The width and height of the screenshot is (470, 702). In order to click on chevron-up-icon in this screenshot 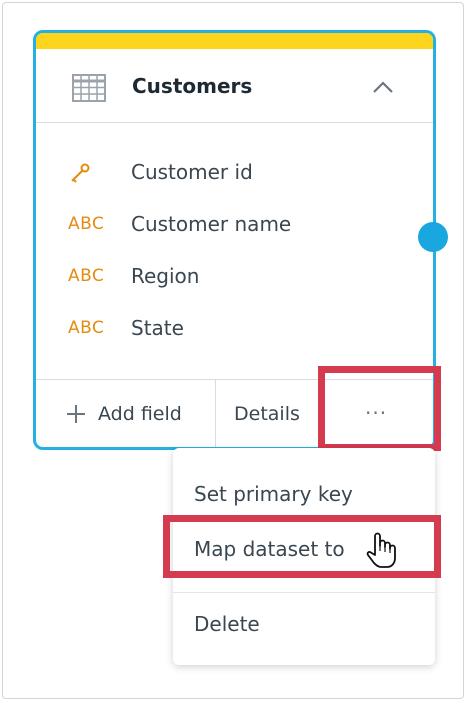, I will do `click(383, 88)`.